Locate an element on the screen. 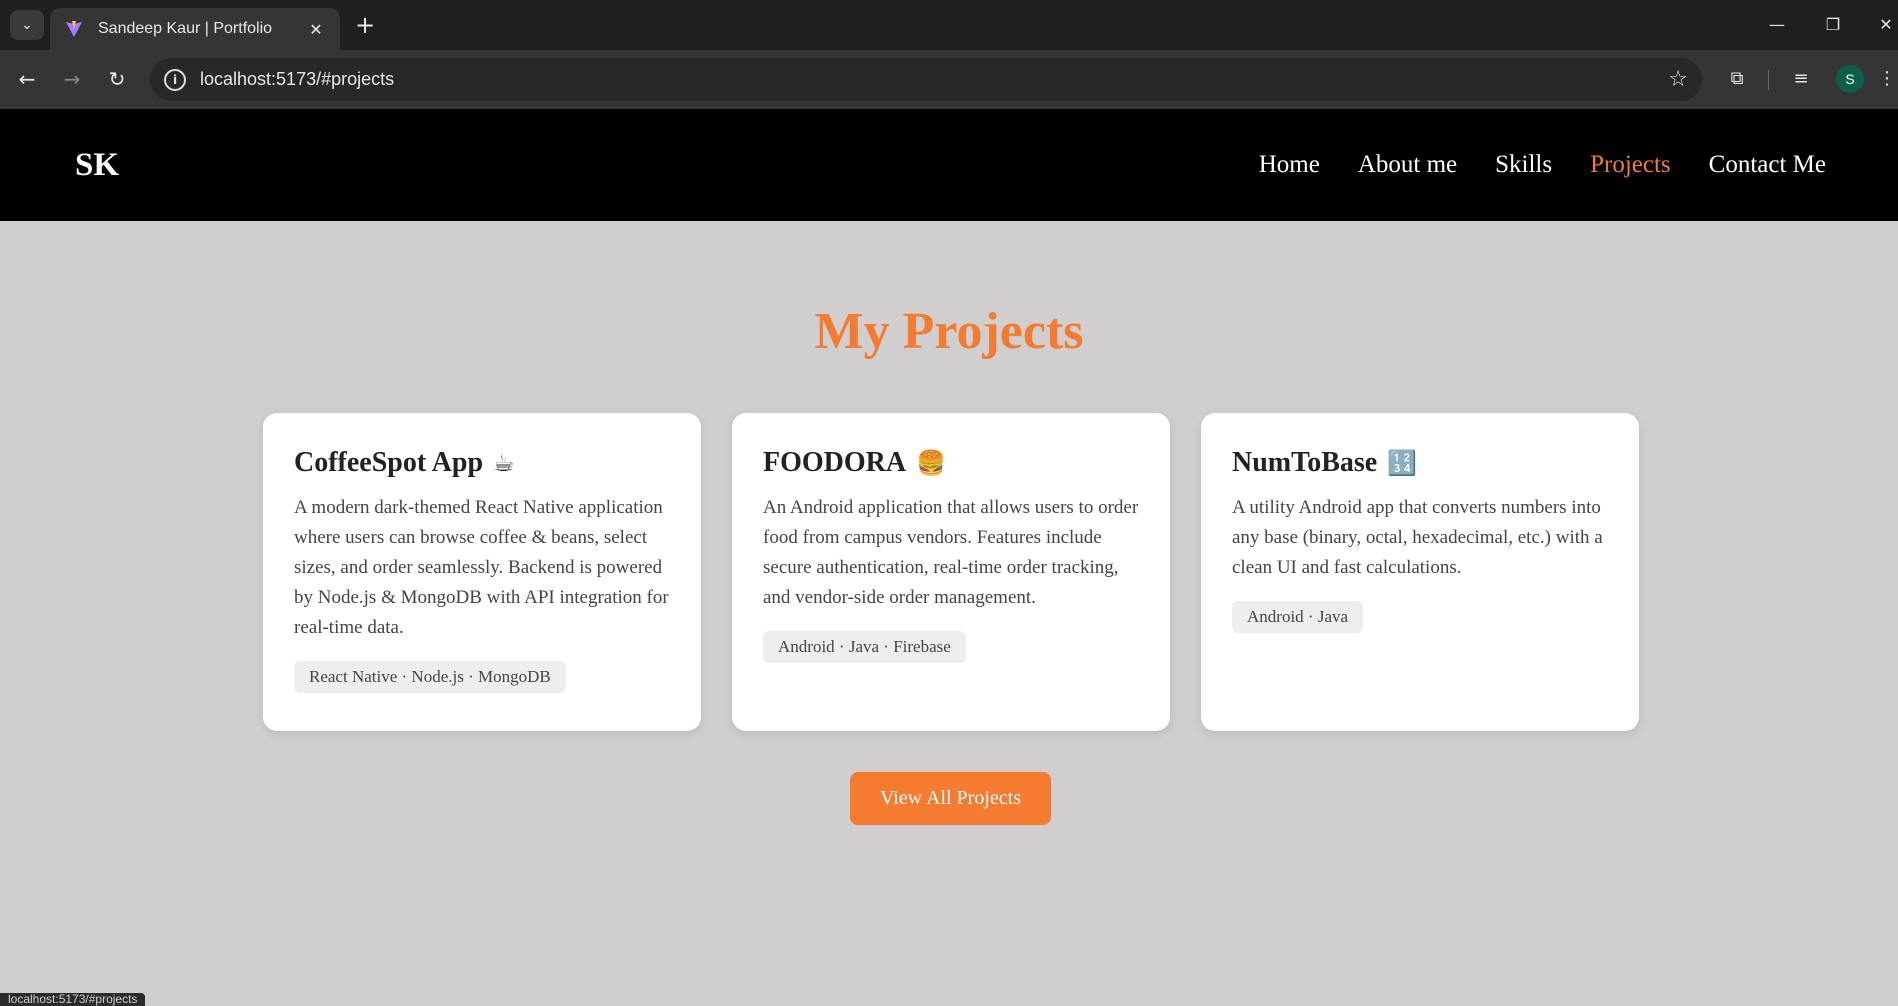 This screenshot has width=1898, height=1006. url-text: localhost:5173/#projects is located at coordinates (934, 79).